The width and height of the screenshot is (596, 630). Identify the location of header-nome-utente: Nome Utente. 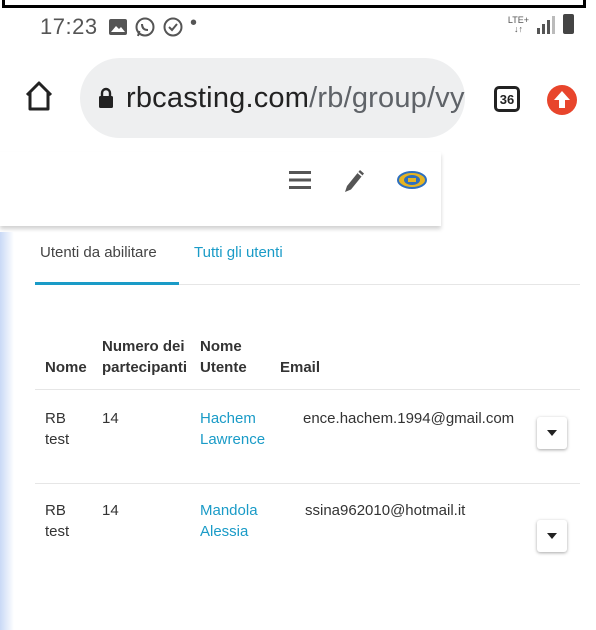
(223, 357).